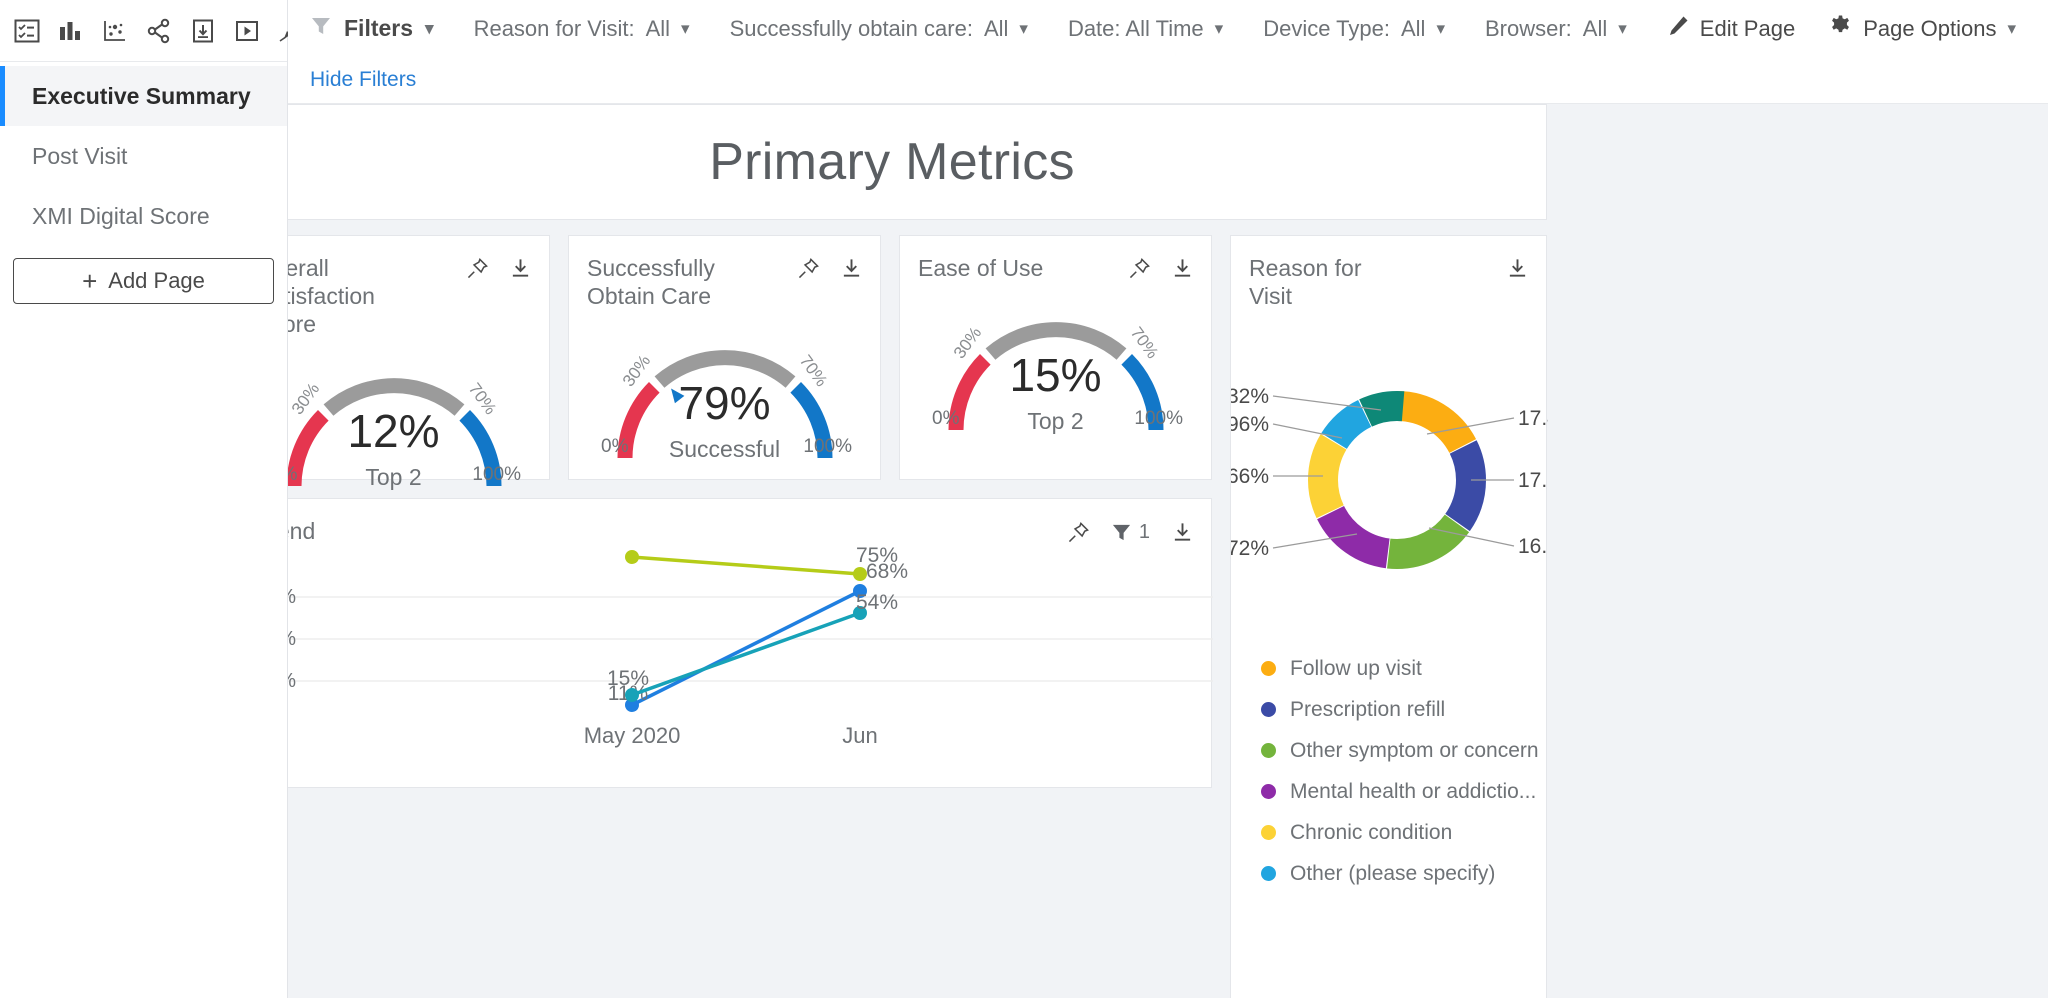 The width and height of the screenshot is (2048, 998). I want to click on primary-metrics-banner: Primary Metrics, so click(917, 162).